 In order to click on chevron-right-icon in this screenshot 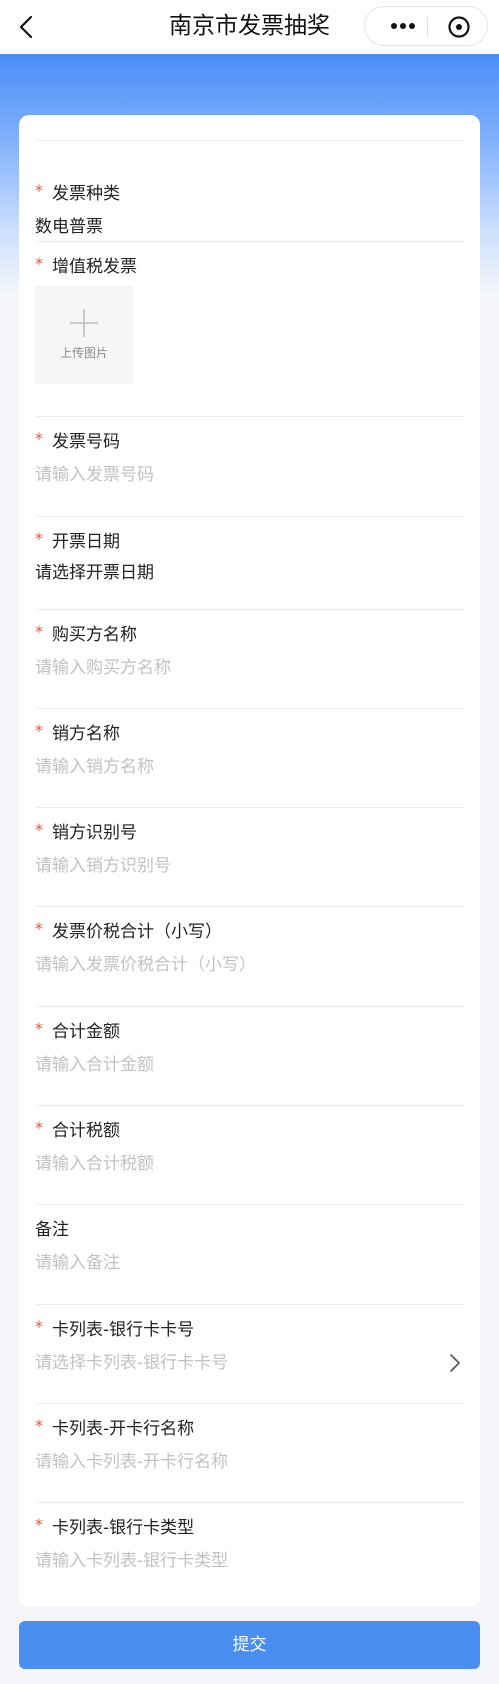, I will do `click(455, 1363)`.